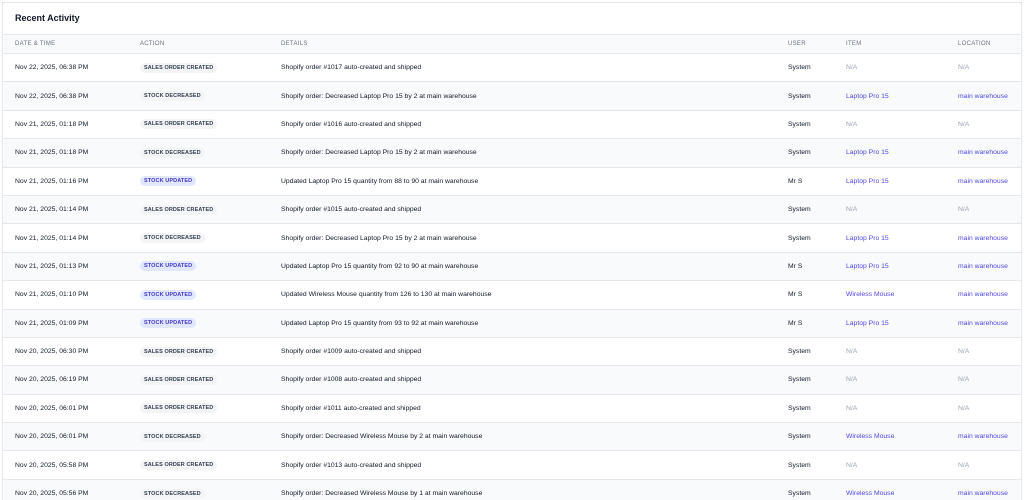 The height and width of the screenshot is (500, 1024). I want to click on cell-datetime: Nov 20, 2025, 05:56 PM, so click(71, 489).